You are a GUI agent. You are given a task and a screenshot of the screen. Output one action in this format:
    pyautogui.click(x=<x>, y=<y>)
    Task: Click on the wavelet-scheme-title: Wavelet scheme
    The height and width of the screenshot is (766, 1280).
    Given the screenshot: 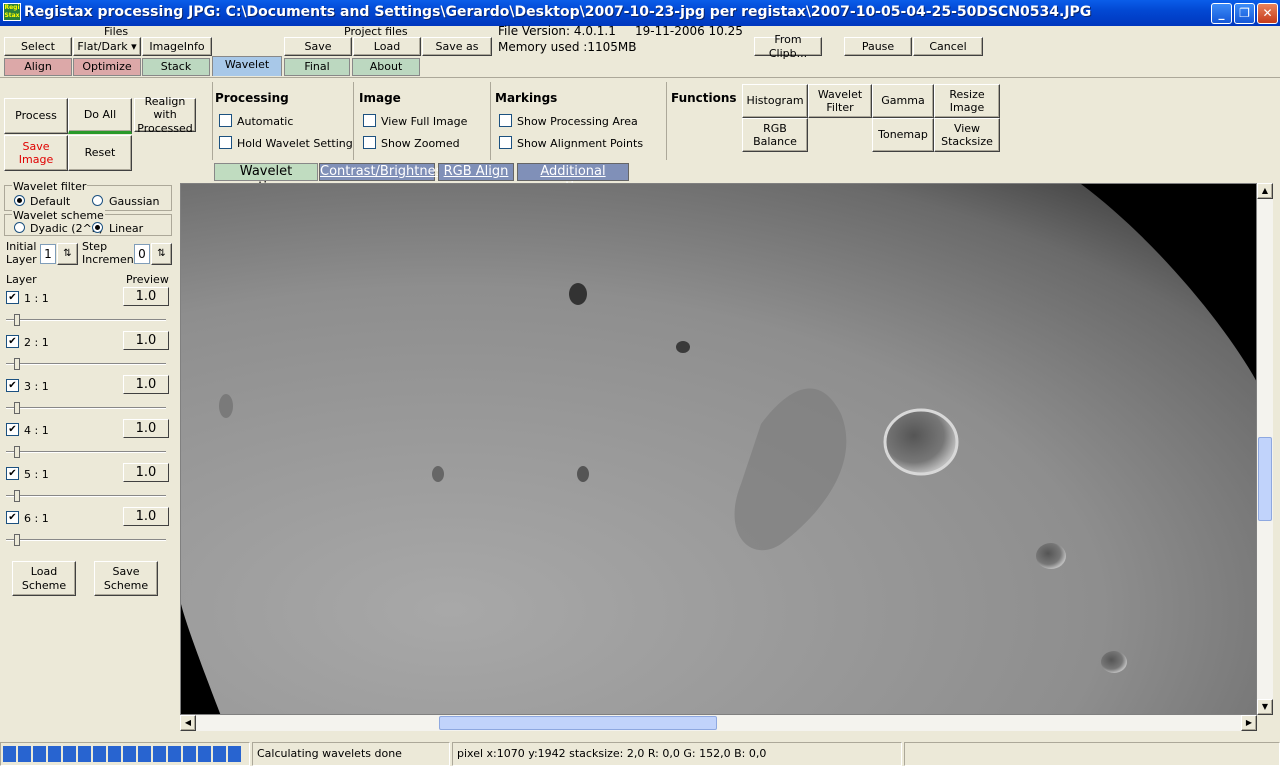 What is the action you would take?
    pyautogui.click(x=58, y=215)
    